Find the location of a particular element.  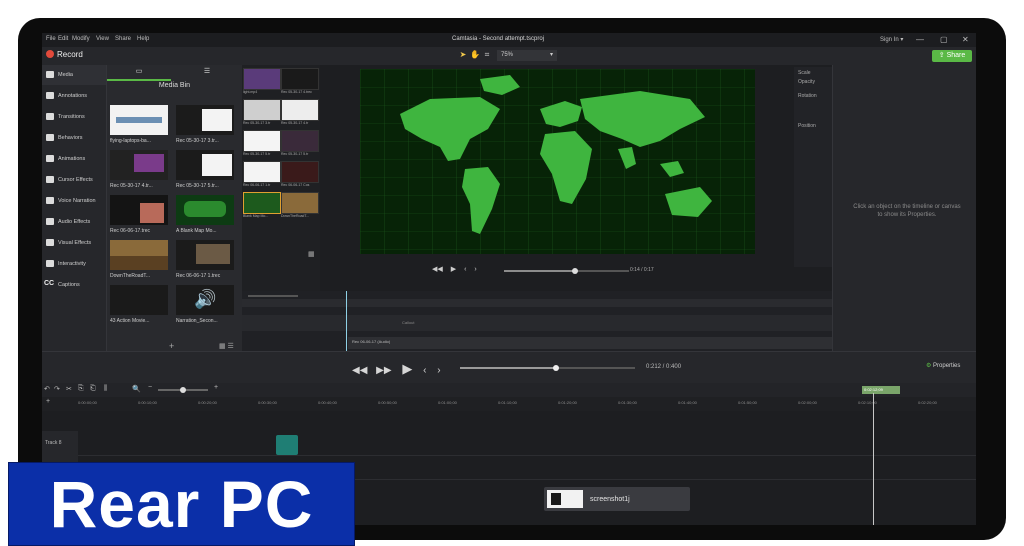

nav-cursor-effects: Cursor Effects is located at coordinates (74, 180).